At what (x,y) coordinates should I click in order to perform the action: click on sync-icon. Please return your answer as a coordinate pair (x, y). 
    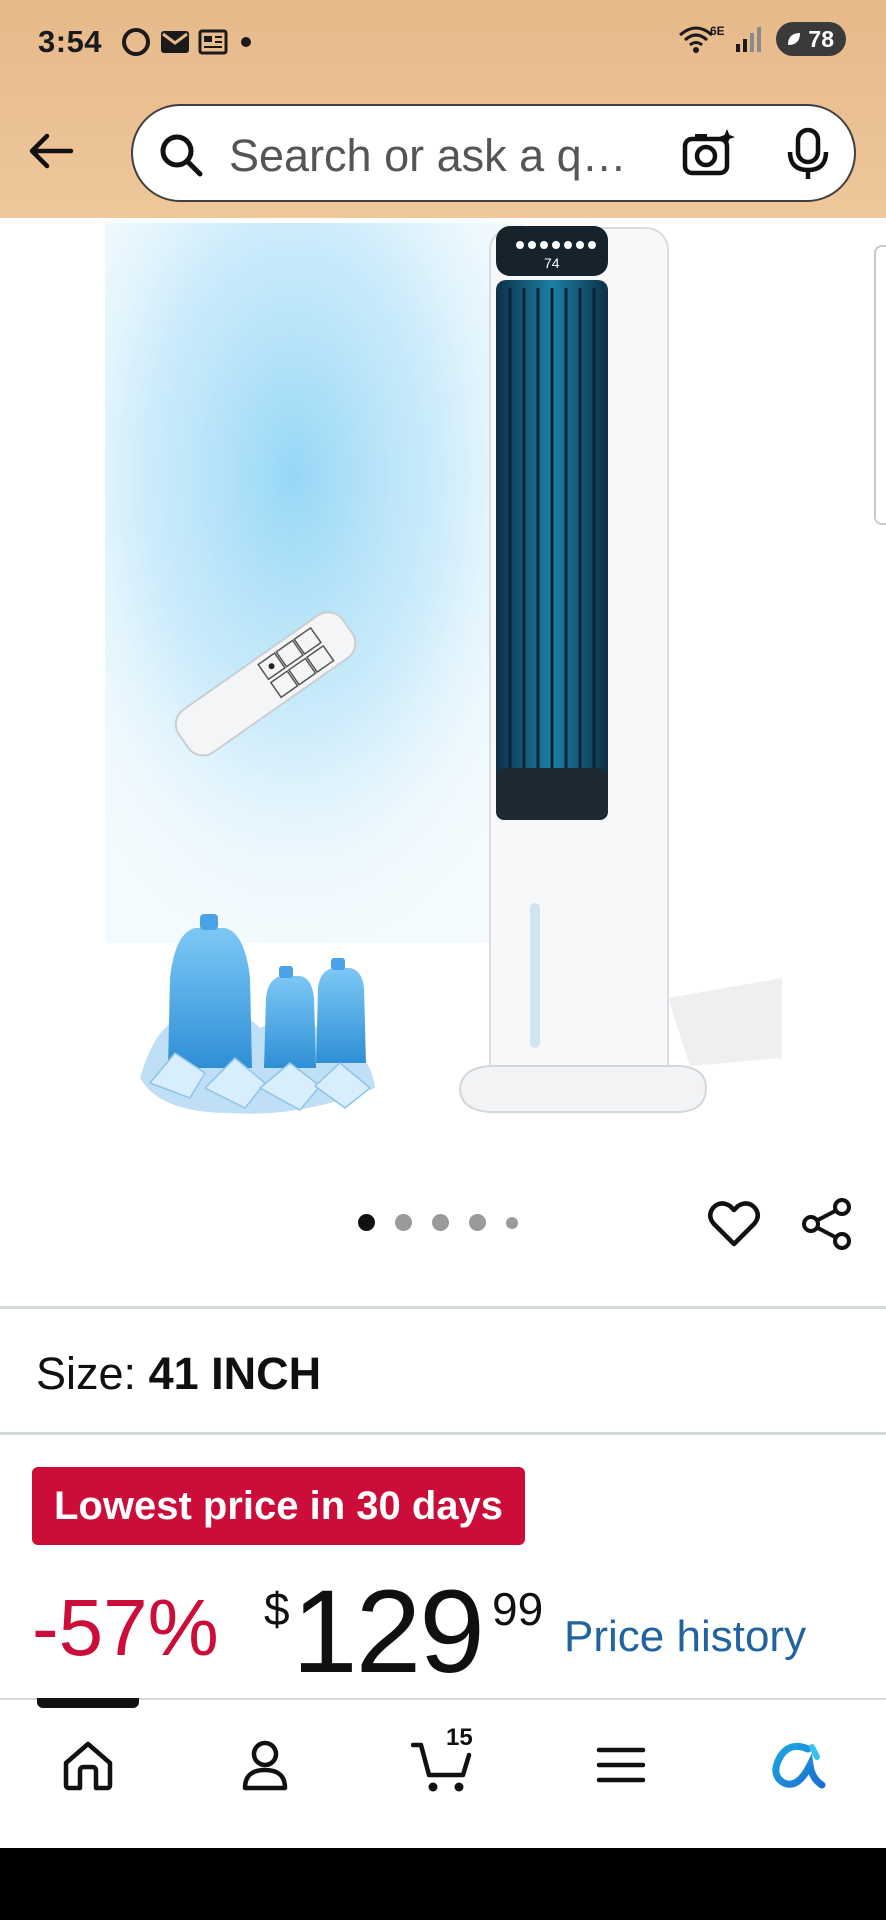
    Looking at the image, I should click on (136, 42).